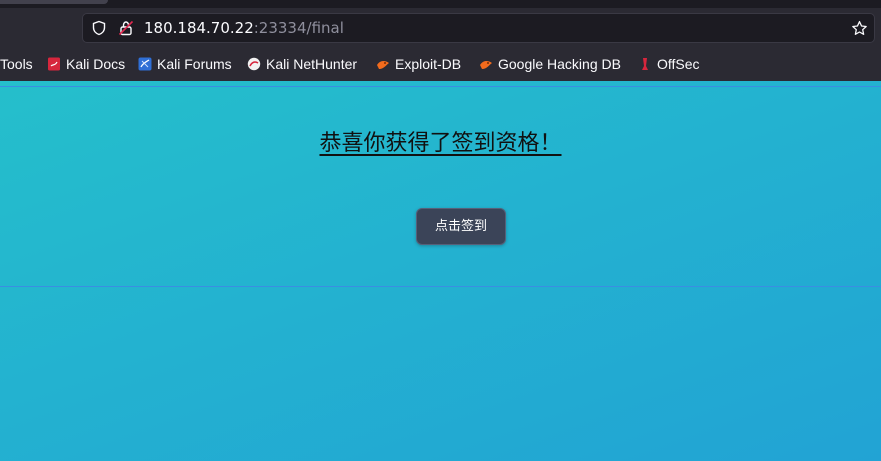 The height and width of the screenshot is (461, 881). I want to click on bookmark-kali-docs: Kali Docs, so click(86, 64).